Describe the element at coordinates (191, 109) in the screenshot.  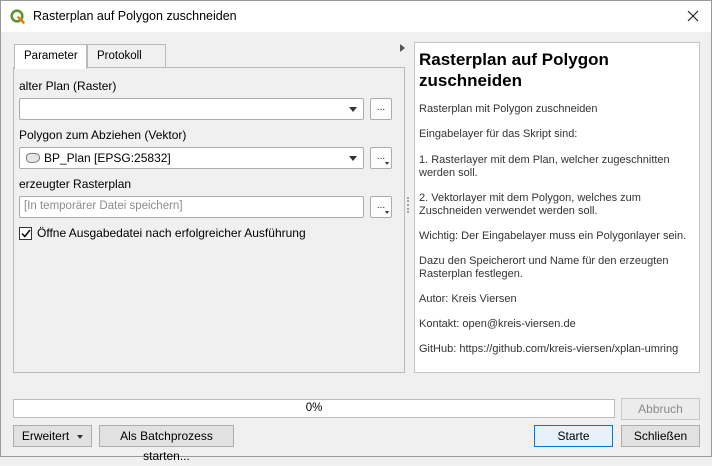
I see `raster-layer-select` at that location.